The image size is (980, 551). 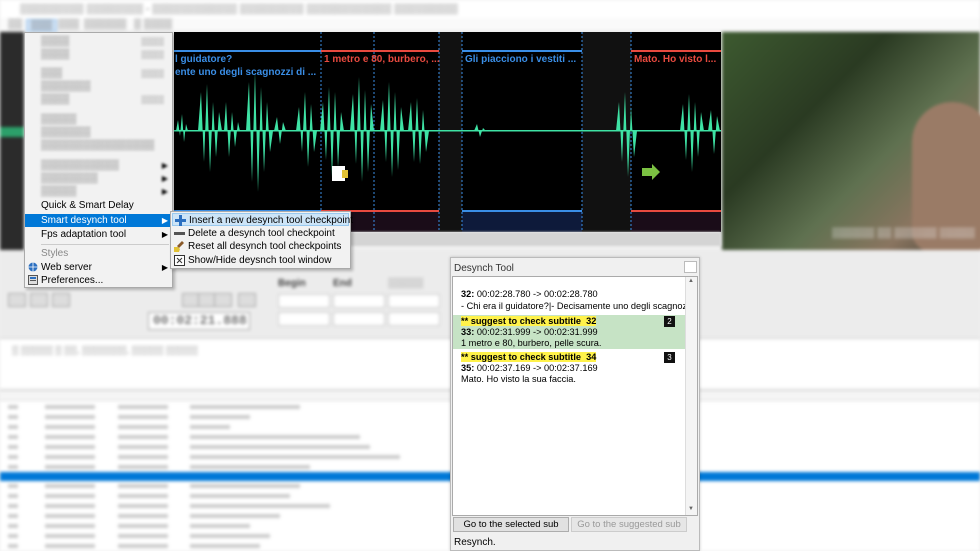 What do you see at coordinates (669, 321) in the screenshot?
I see `checkpoint-badge: 2` at bounding box center [669, 321].